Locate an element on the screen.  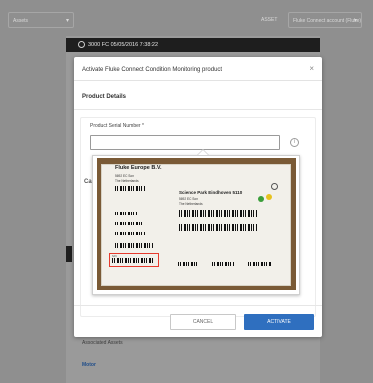
cancel-button: CANCEL is located at coordinates (203, 322).